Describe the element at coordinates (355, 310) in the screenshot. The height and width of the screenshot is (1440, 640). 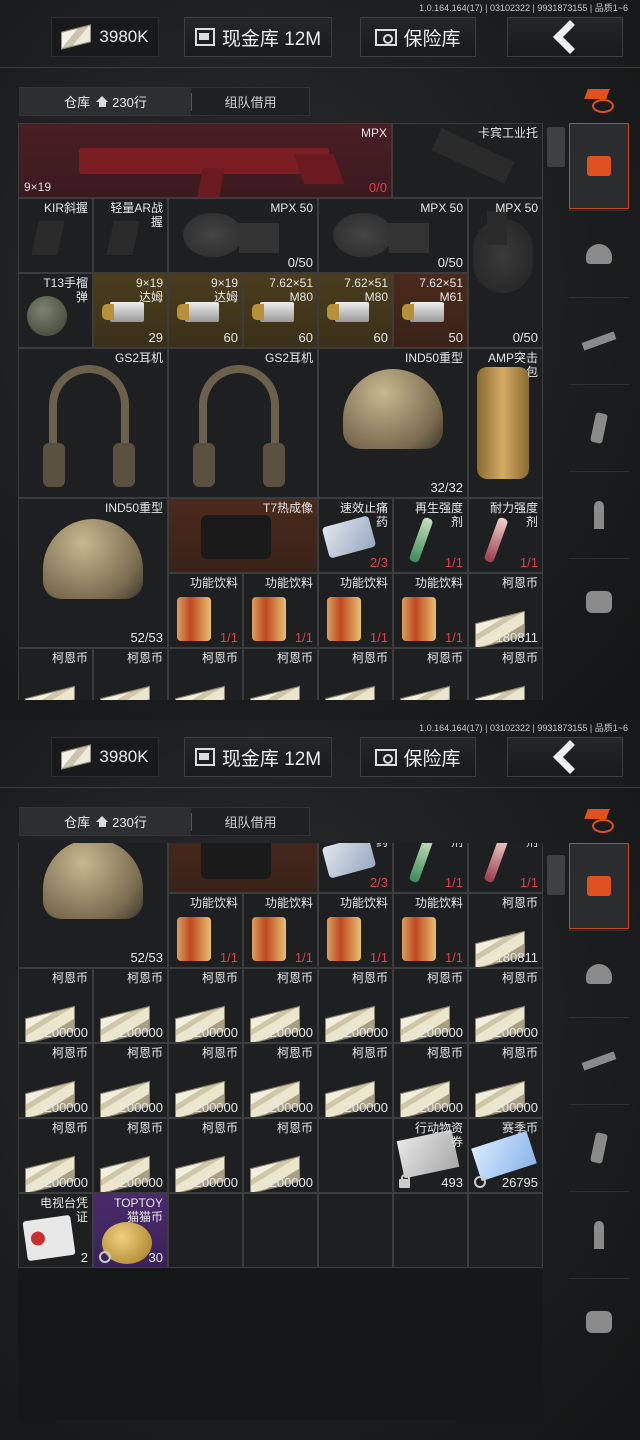
I see `inventory-item-a4: 7.62×51 M80 60` at that location.